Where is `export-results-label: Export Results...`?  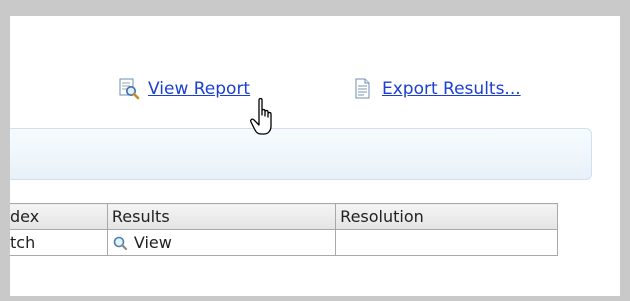
export-results-label: Export Results... is located at coordinates (451, 89).